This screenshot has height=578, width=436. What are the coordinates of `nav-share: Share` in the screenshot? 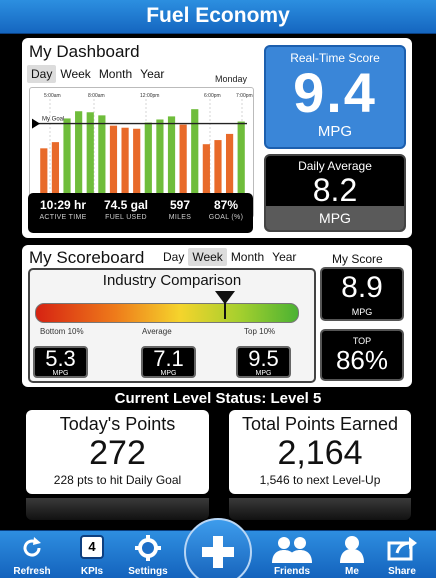 It's located at (402, 554).